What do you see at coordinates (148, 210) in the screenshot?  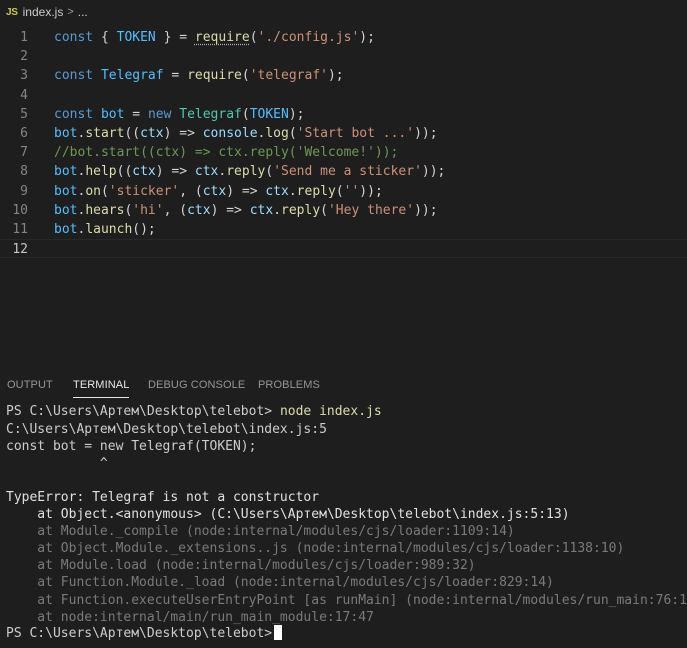 I see `code-token: 'hi'` at bounding box center [148, 210].